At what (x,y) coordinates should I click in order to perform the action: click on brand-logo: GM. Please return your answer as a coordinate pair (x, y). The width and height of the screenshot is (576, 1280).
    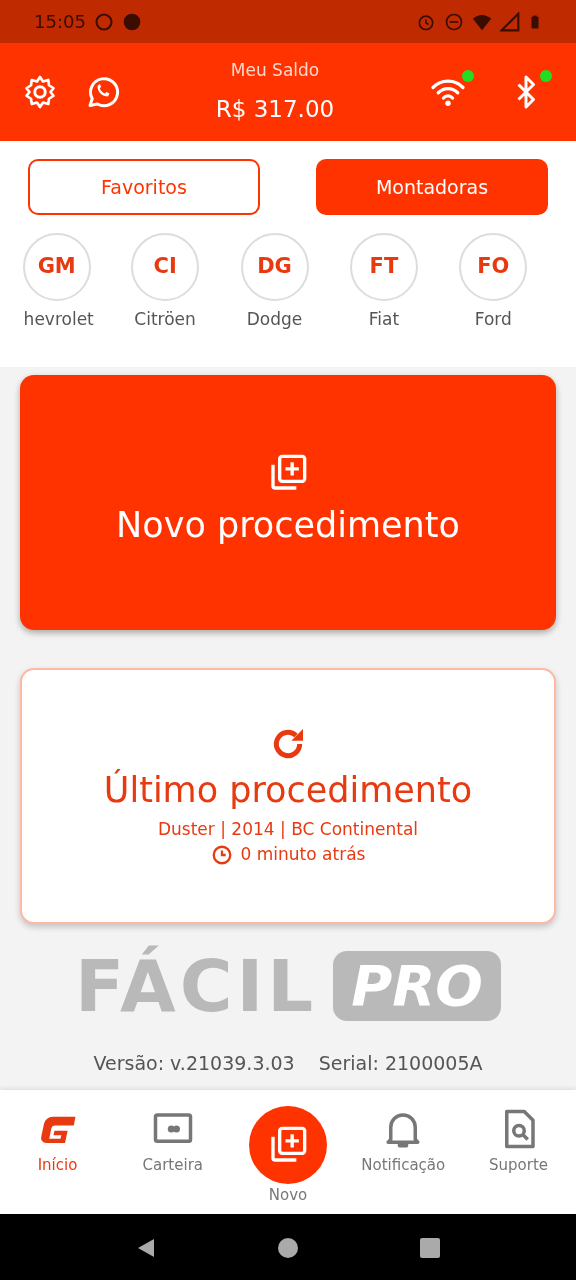
    Looking at the image, I should click on (56, 267).